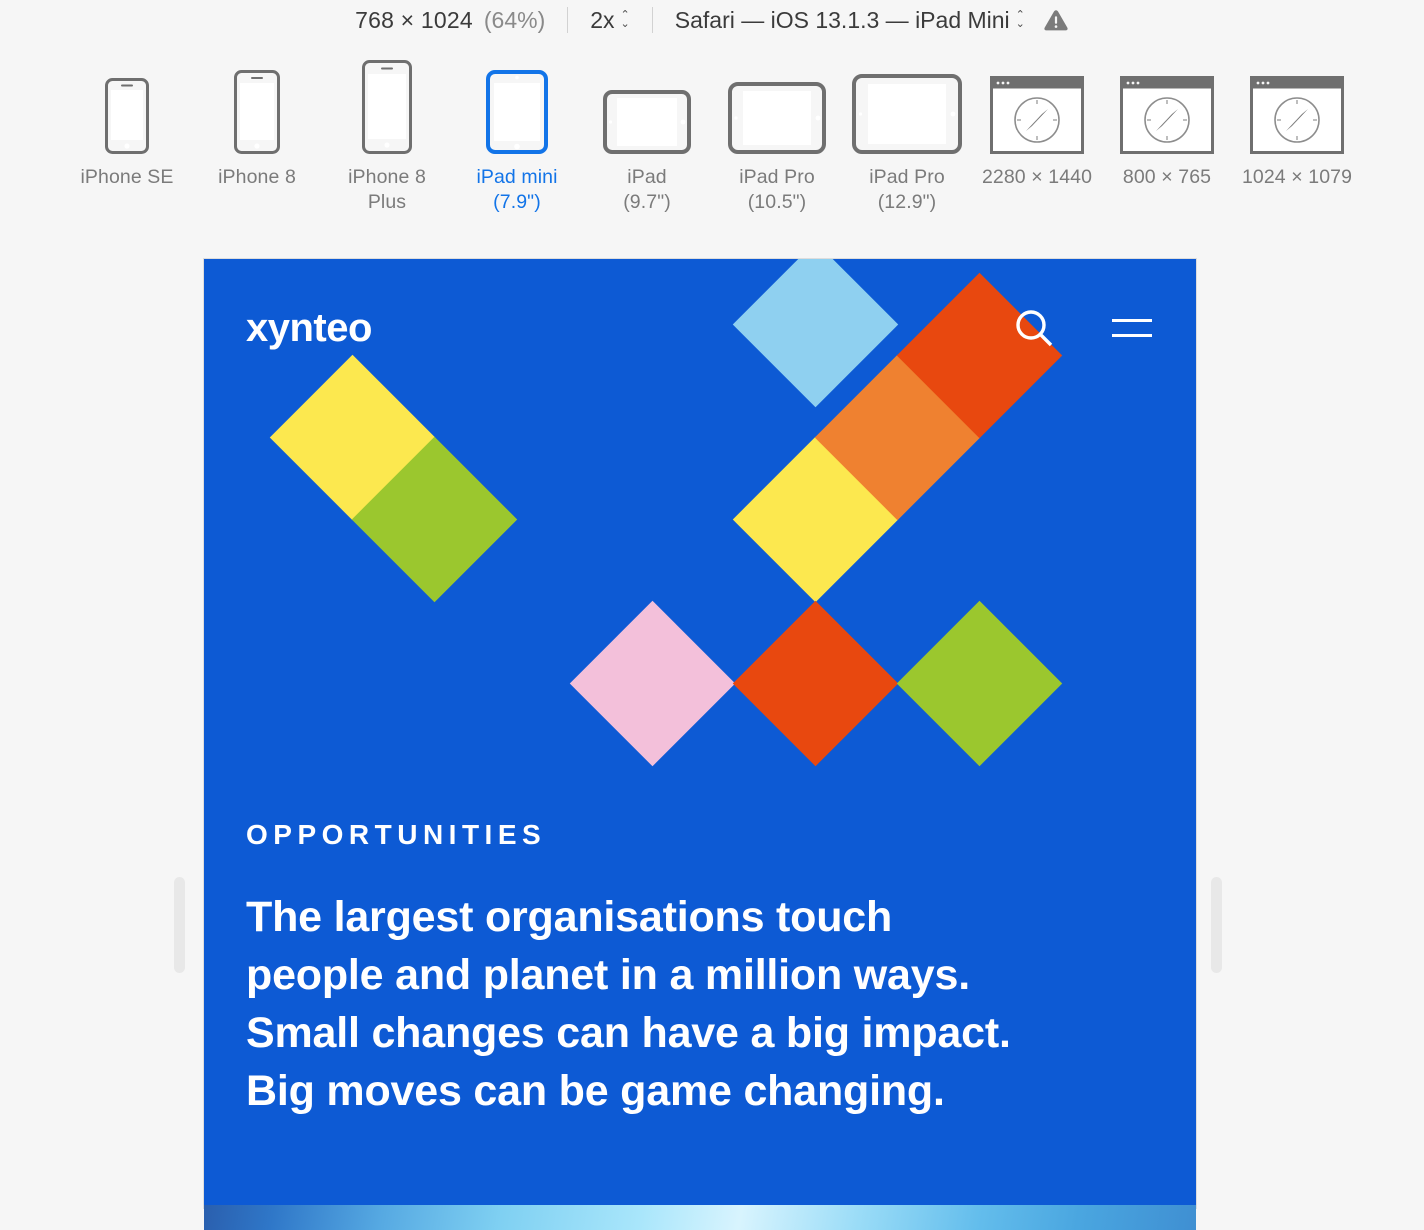 The height and width of the screenshot is (1230, 1424). Describe the element at coordinates (907, 190) in the screenshot. I see `device-preset-label: iPad Pro (12.9")` at that location.